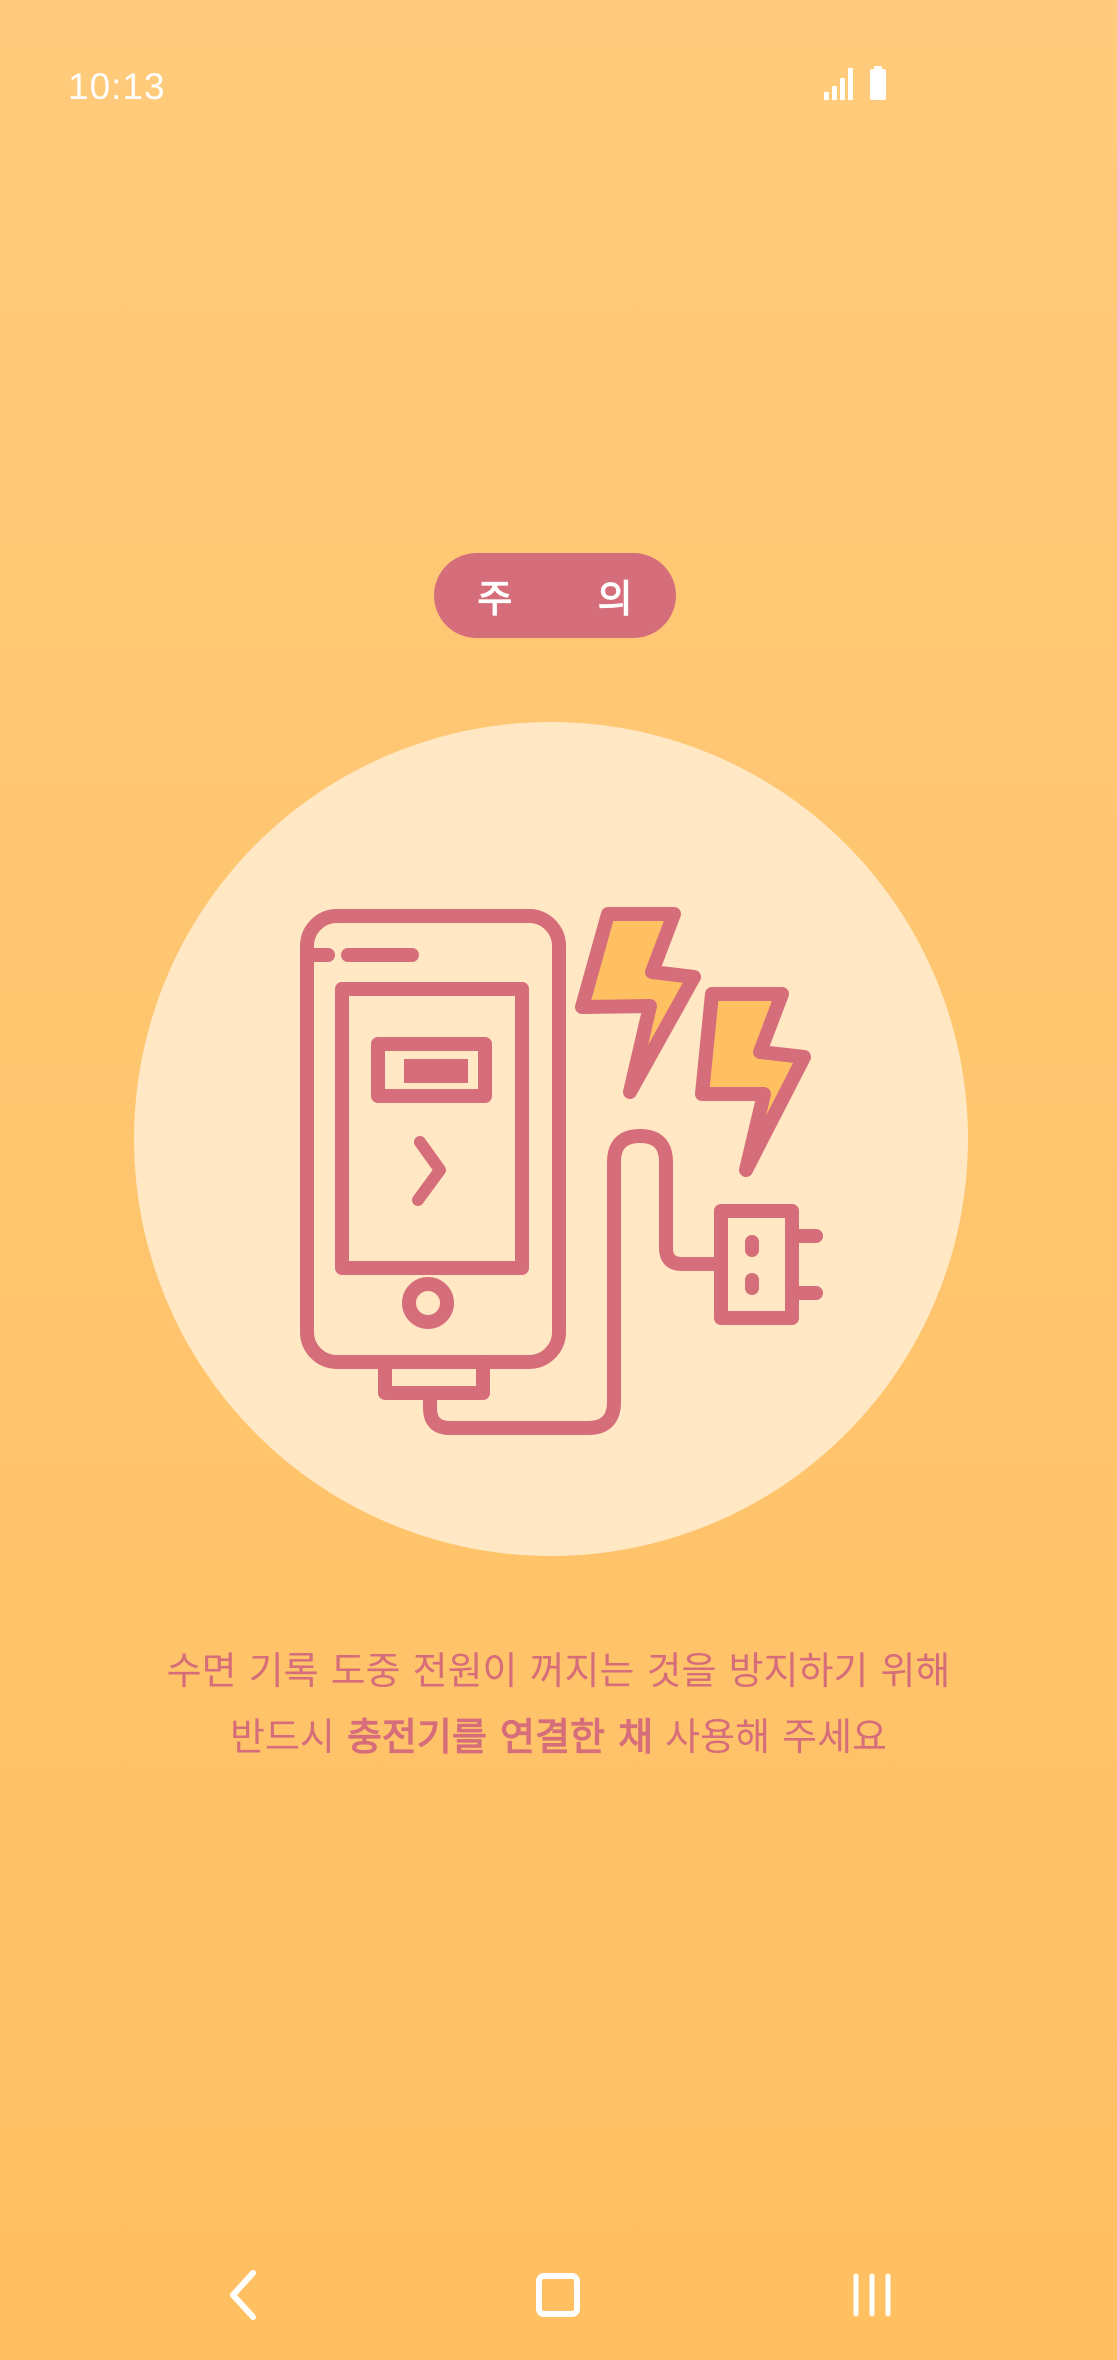 Image resolution: width=1117 pixels, height=2360 pixels. Describe the element at coordinates (561, 1171) in the screenshot. I see `phone-charging-icon` at that location.